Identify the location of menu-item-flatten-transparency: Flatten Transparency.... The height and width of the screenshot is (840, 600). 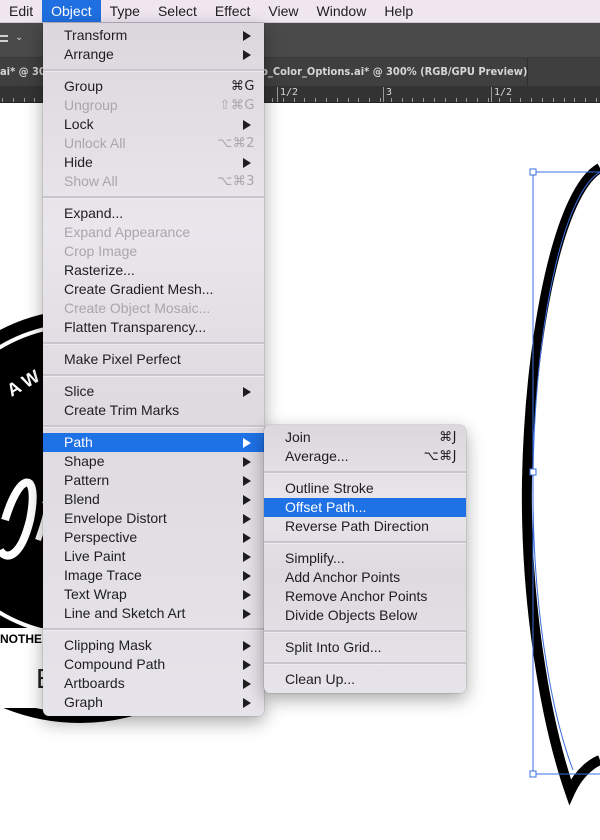
(153, 327).